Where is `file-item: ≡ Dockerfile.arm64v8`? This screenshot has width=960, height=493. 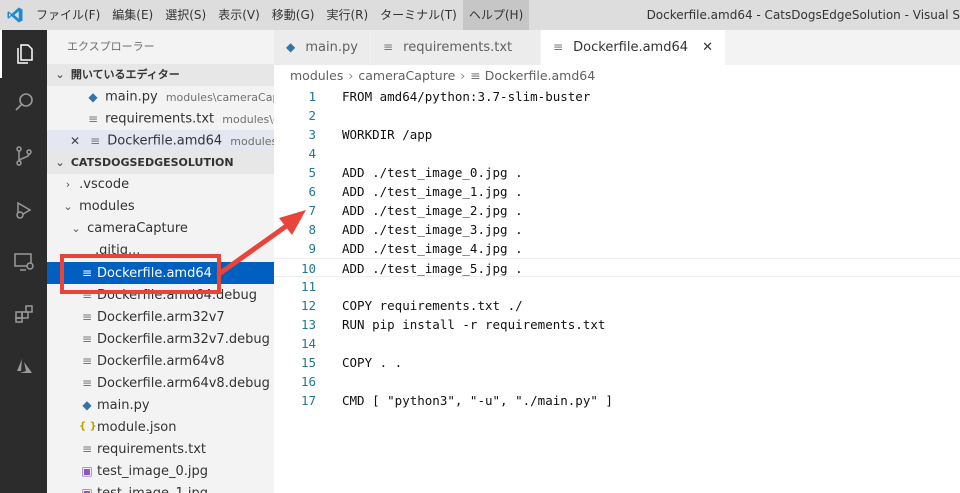 file-item: ≡ Dockerfile.arm64v8 is located at coordinates (160, 361).